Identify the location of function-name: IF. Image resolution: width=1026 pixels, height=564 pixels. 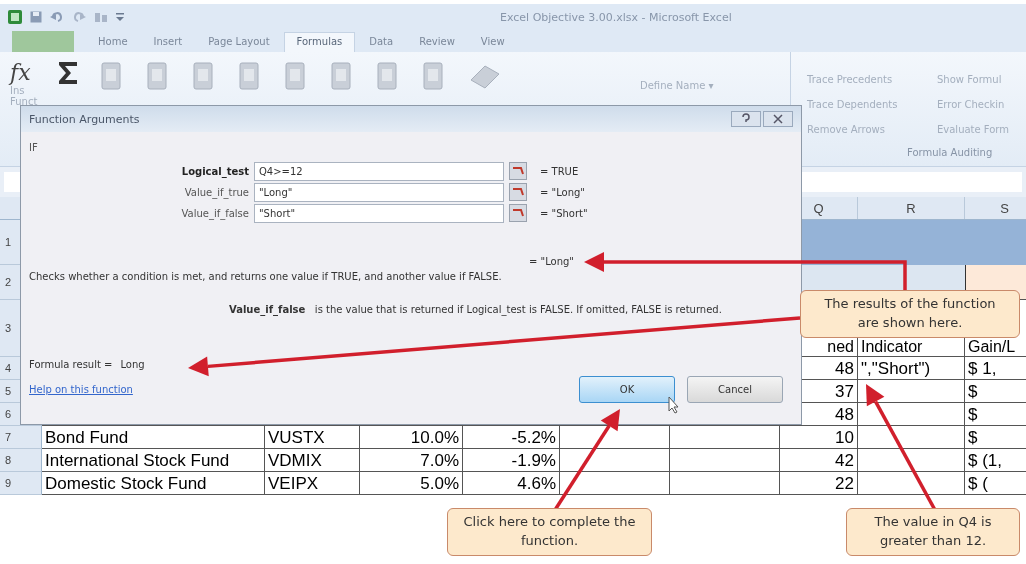
(34, 147).